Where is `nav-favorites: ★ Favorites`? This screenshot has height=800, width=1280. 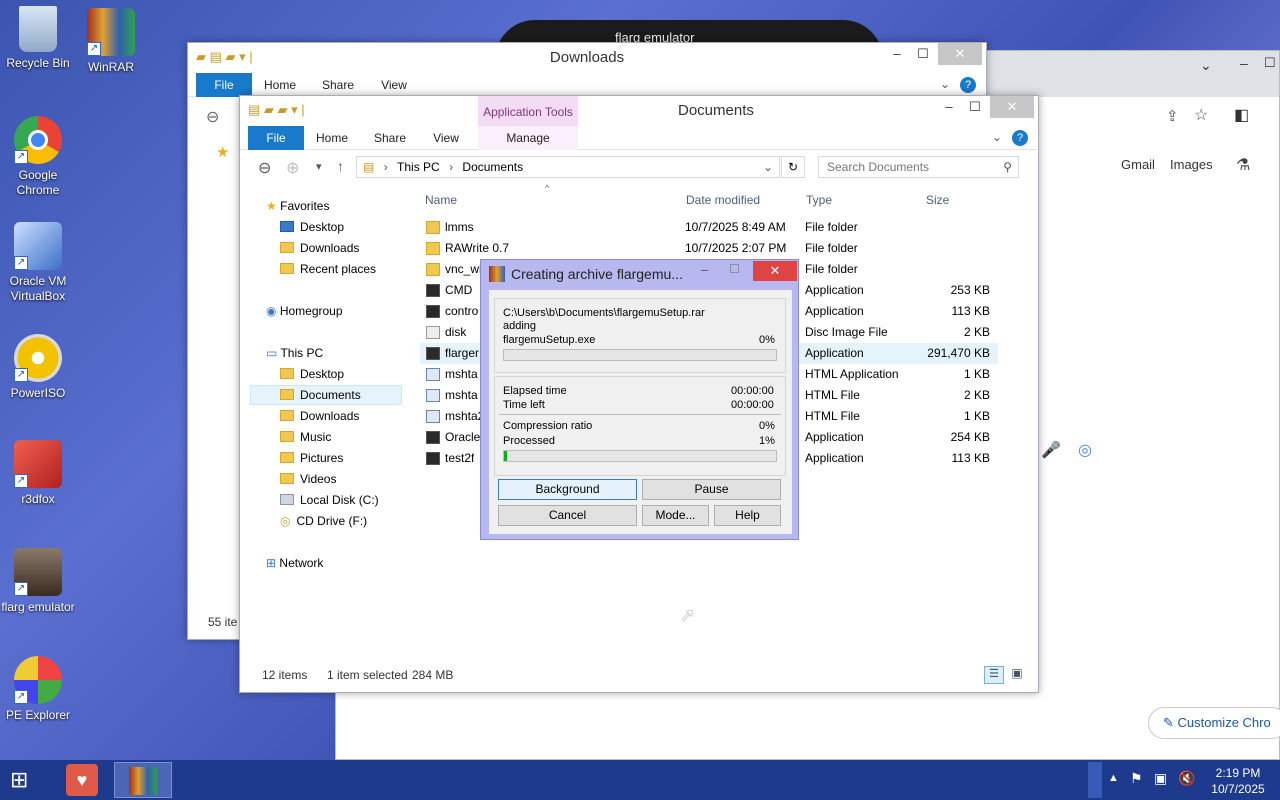
nav-favorites: ★ Favorites is located at coordinates (297, 206).